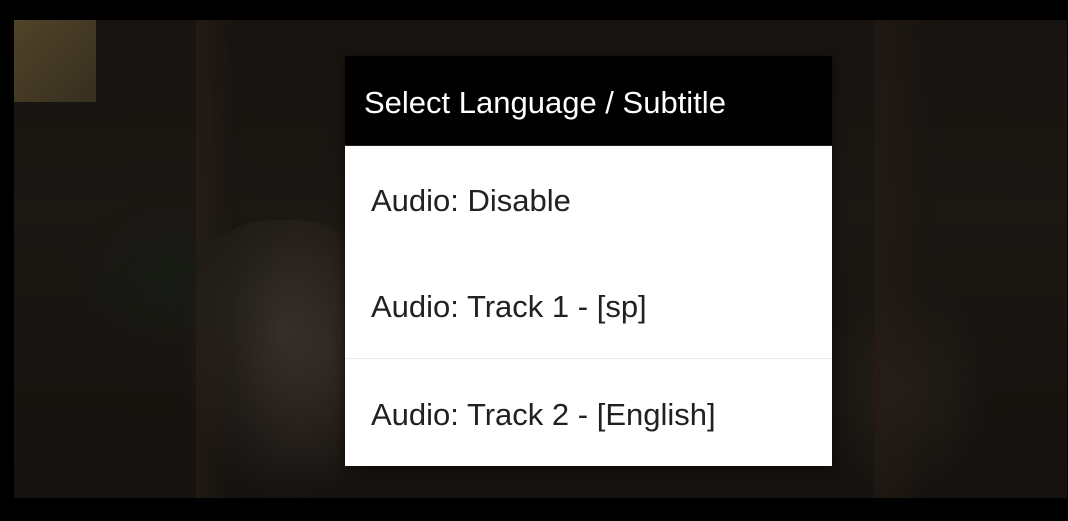 This screenshot has width=1068, height=521. I want to click on option-label: Audio: Track 2 - [English], so click(543, 414).